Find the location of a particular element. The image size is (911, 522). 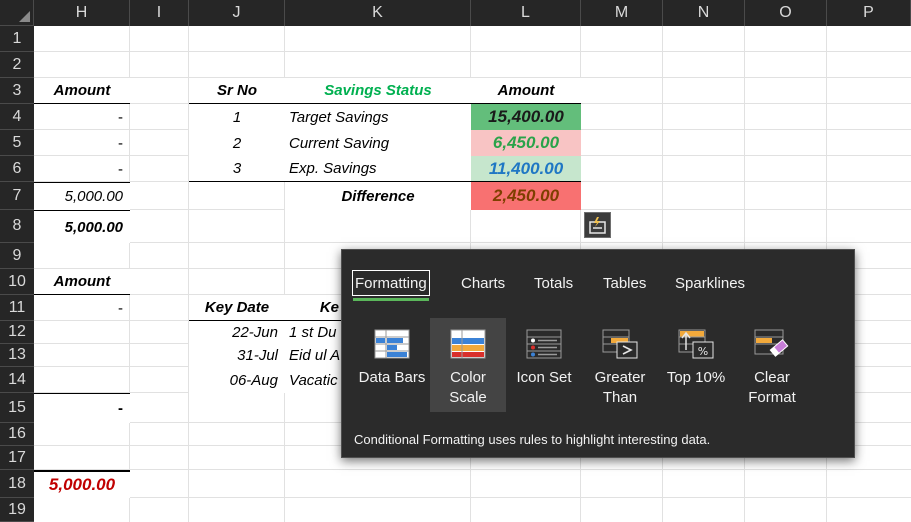

cell-h10-amount-header: Amount is located at coordinates (82, 282).